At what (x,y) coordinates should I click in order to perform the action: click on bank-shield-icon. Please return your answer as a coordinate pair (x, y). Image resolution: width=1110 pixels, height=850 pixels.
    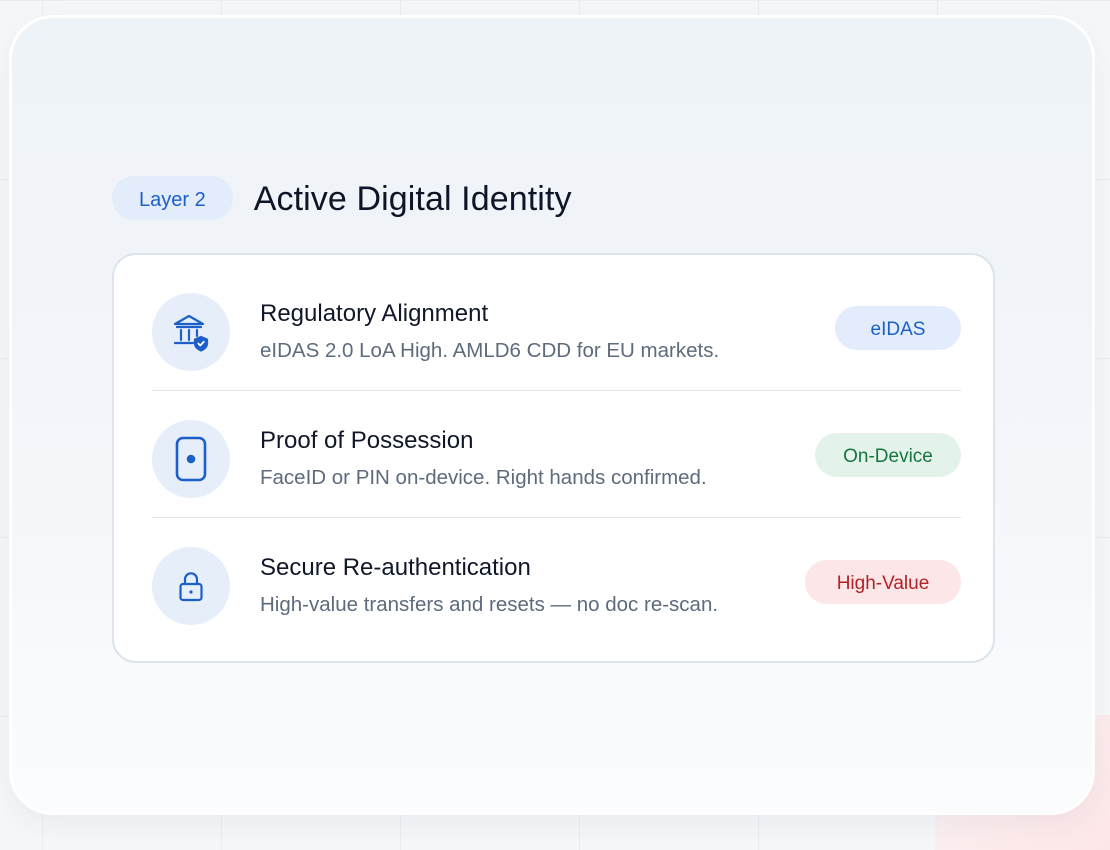
    Looking at the image, I should click on (191, 332).